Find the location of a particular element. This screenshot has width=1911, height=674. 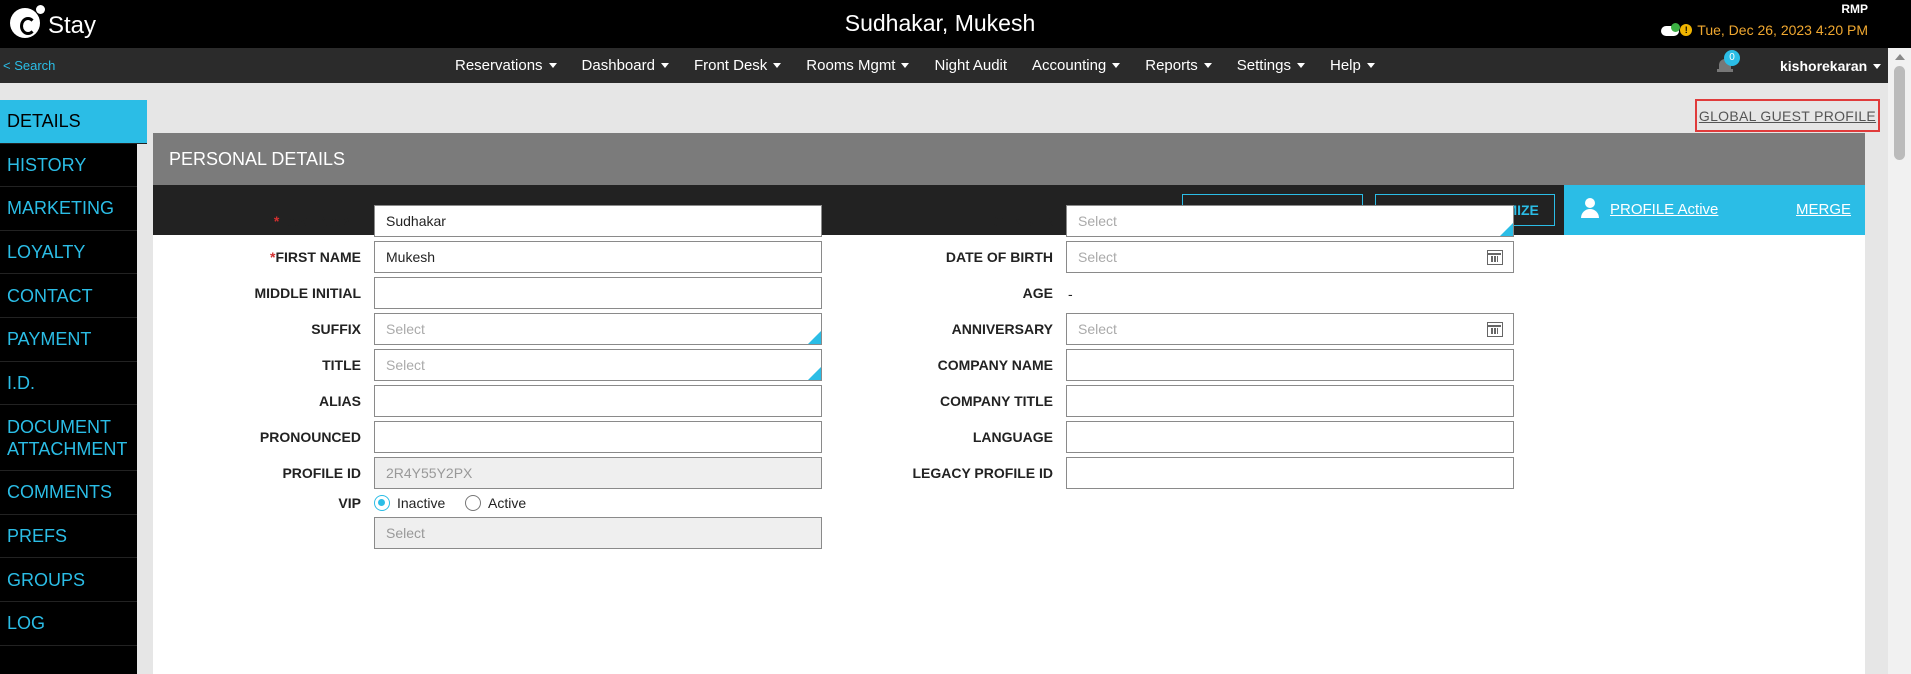

sidebar-item-prefs: PREFS is located at coordinates (68, 537).